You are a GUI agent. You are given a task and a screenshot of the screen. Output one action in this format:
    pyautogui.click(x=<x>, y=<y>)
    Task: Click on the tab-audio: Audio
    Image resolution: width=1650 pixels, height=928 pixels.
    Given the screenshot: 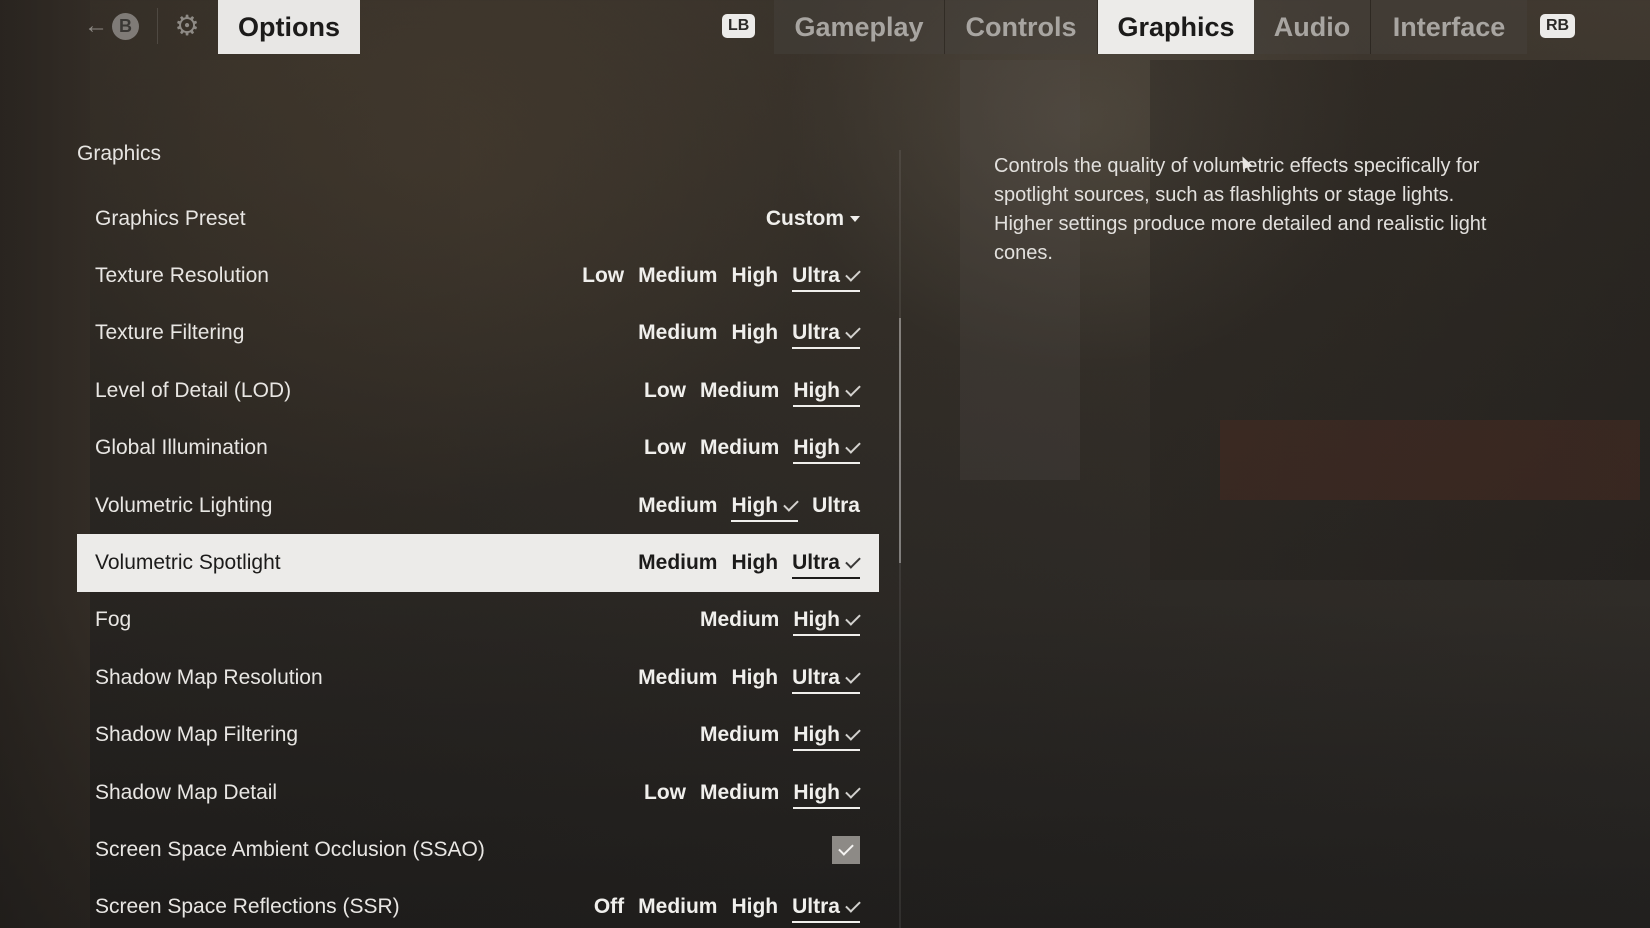 What is the action you would take?
    pyautogui.click(x=1312, y=27)
    